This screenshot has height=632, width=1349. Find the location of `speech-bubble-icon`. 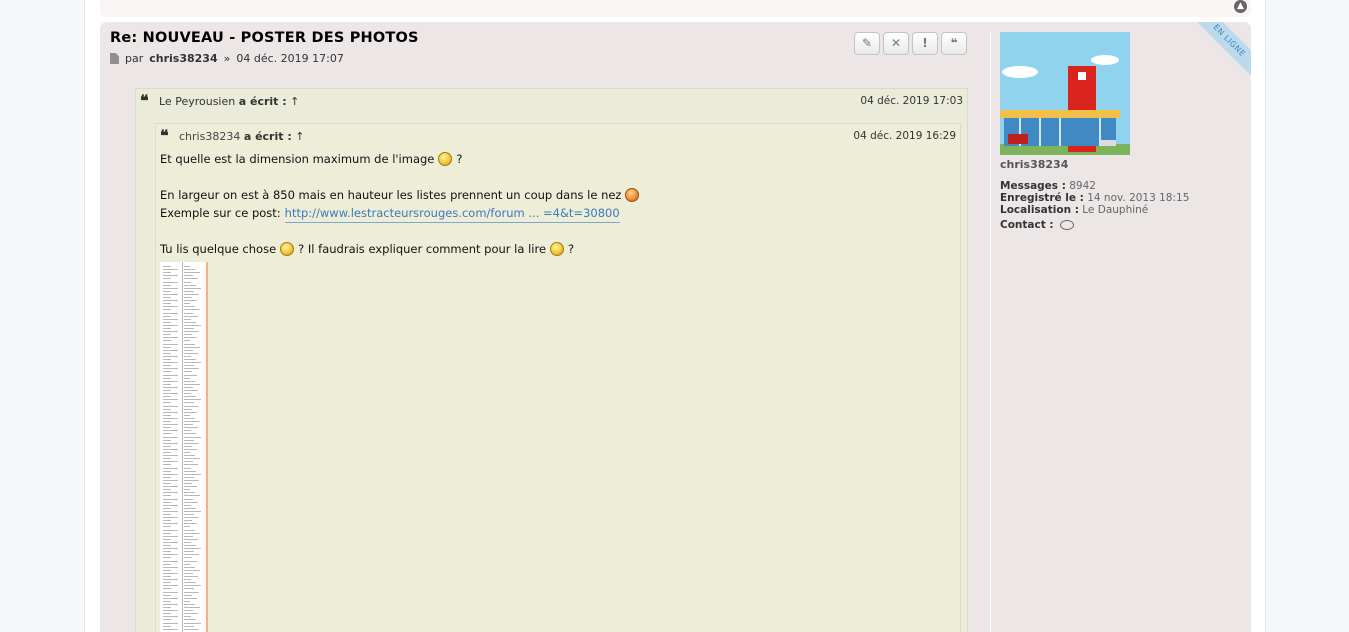

speech-bubble-icon is located at coordinates (1066, 225).